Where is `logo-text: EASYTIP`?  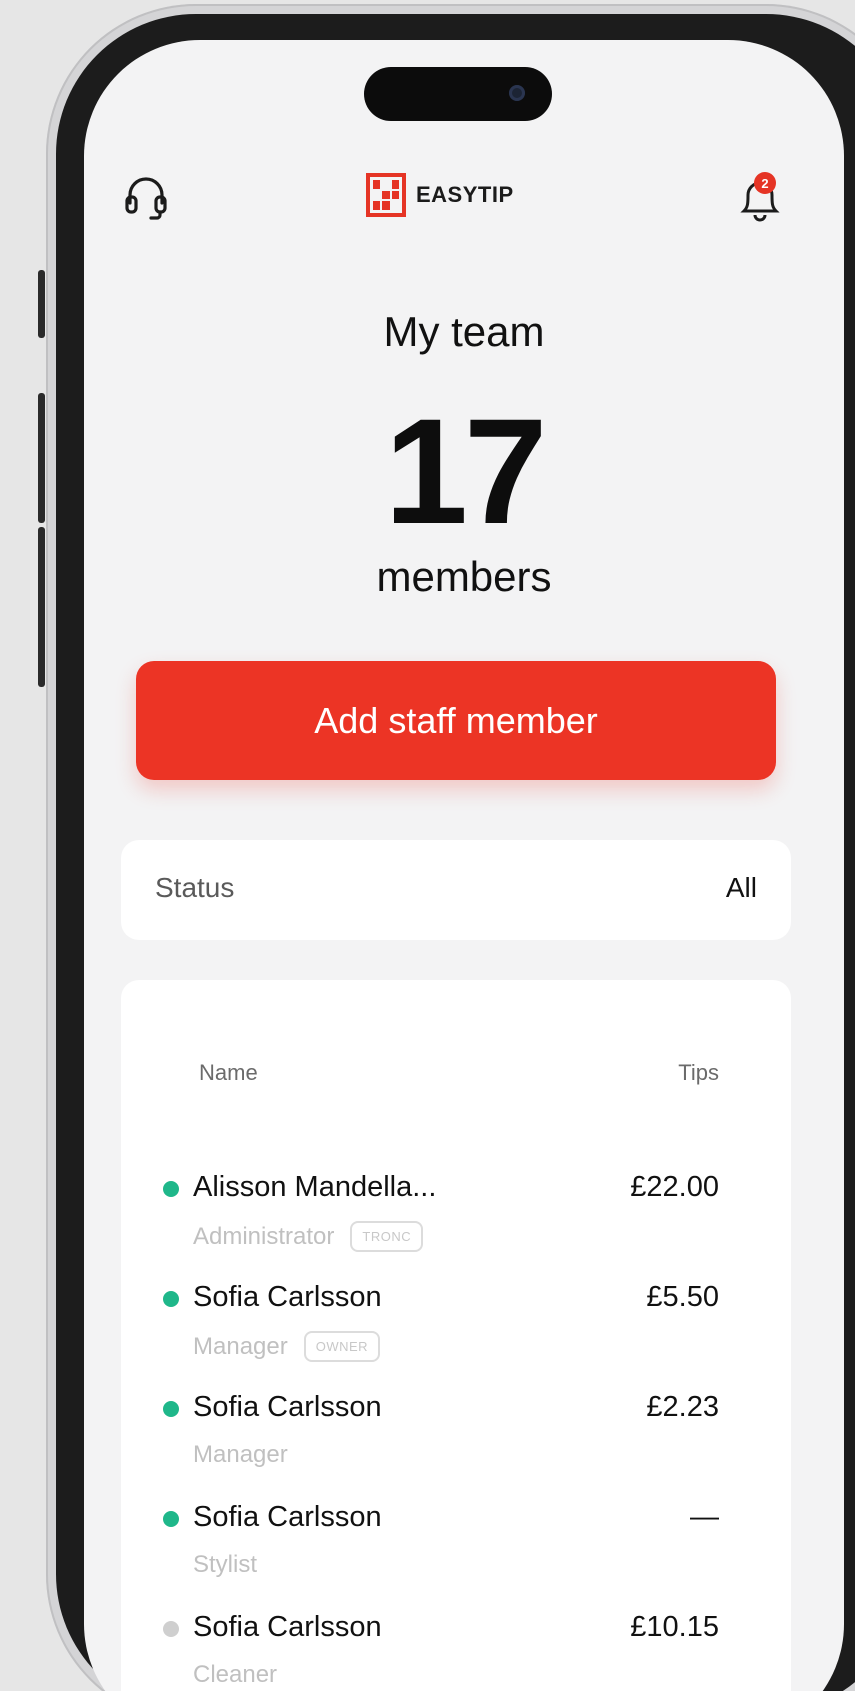
logo-text: EASYTIP is located at coordinates (465, 194).